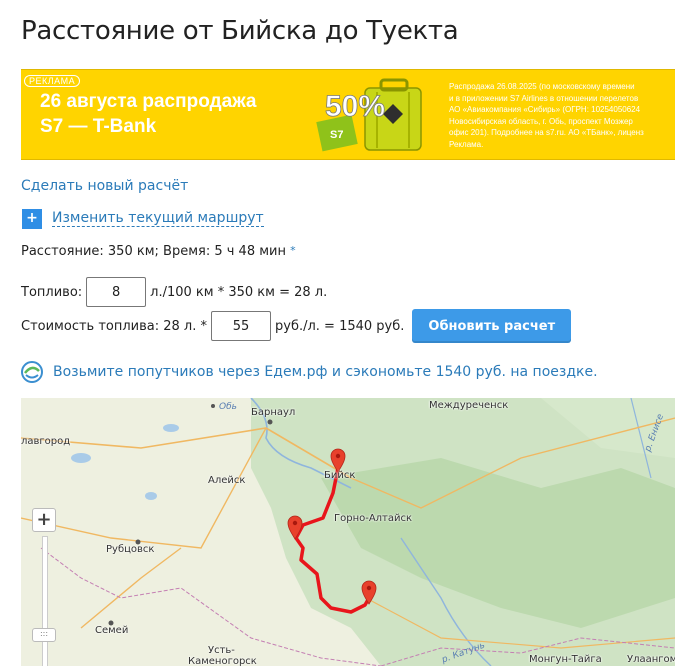 The height and width of the screenshot is (666, 675). What do you see at coordinates (153, 251) in the screenshot?
I see `distance-text: Расстояние: 350 км; Время: 5 ч 48 мин` at bounding box center [153, 251].